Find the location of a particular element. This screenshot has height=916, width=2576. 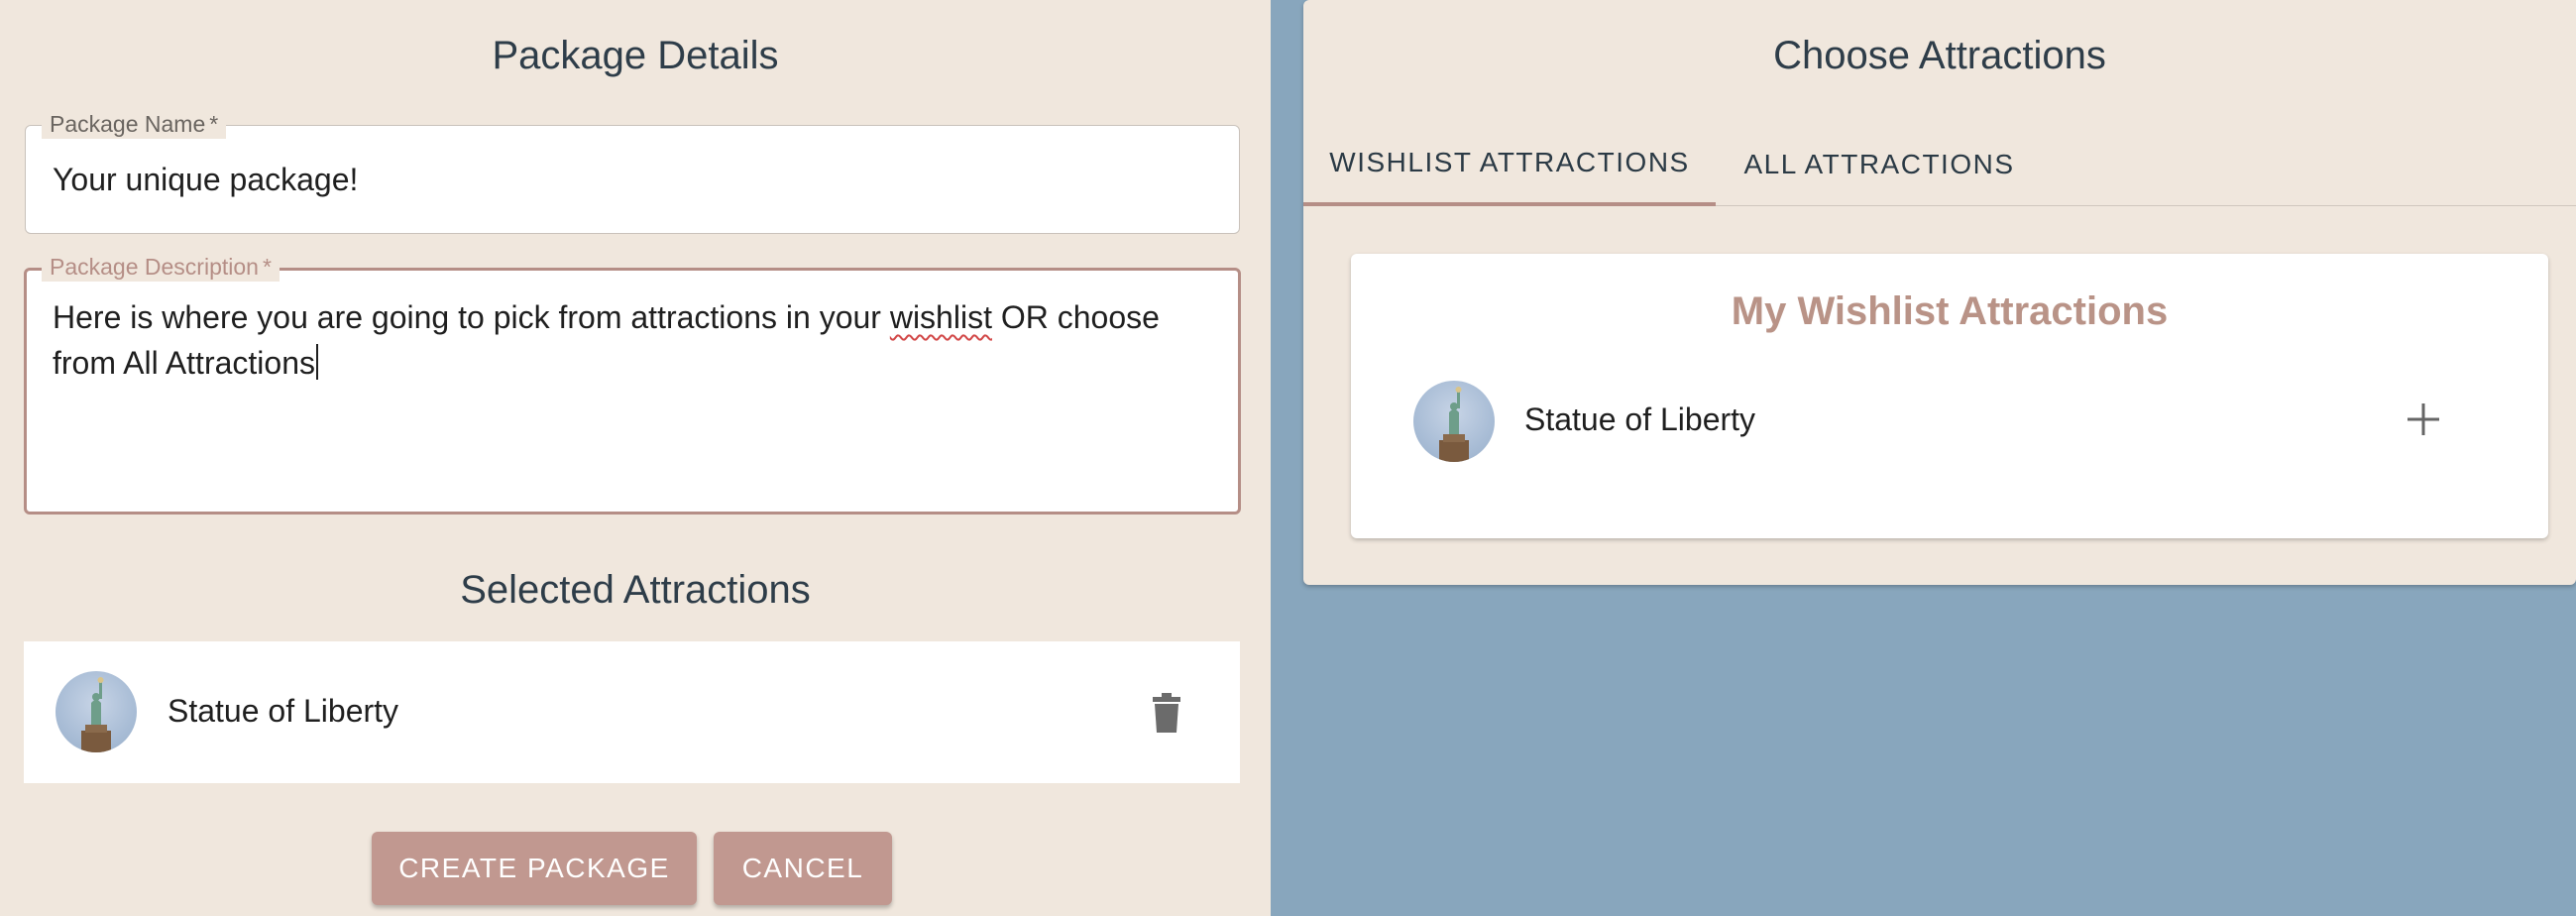

text-caret is located at coordinates (316, 362).